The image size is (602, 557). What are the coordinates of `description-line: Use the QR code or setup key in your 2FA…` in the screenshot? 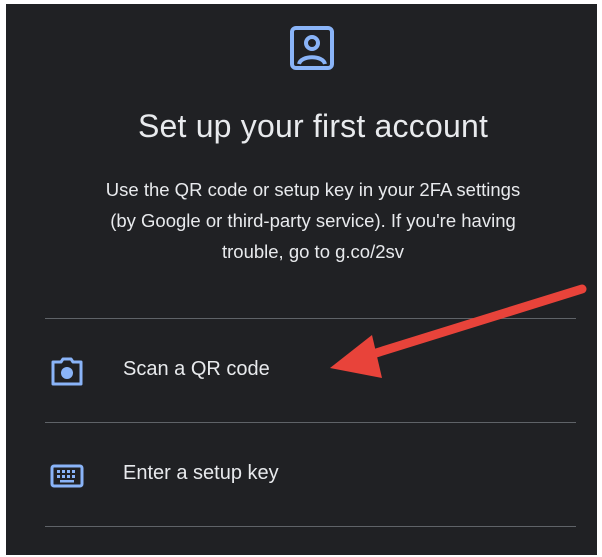 It's located at (313, 189).